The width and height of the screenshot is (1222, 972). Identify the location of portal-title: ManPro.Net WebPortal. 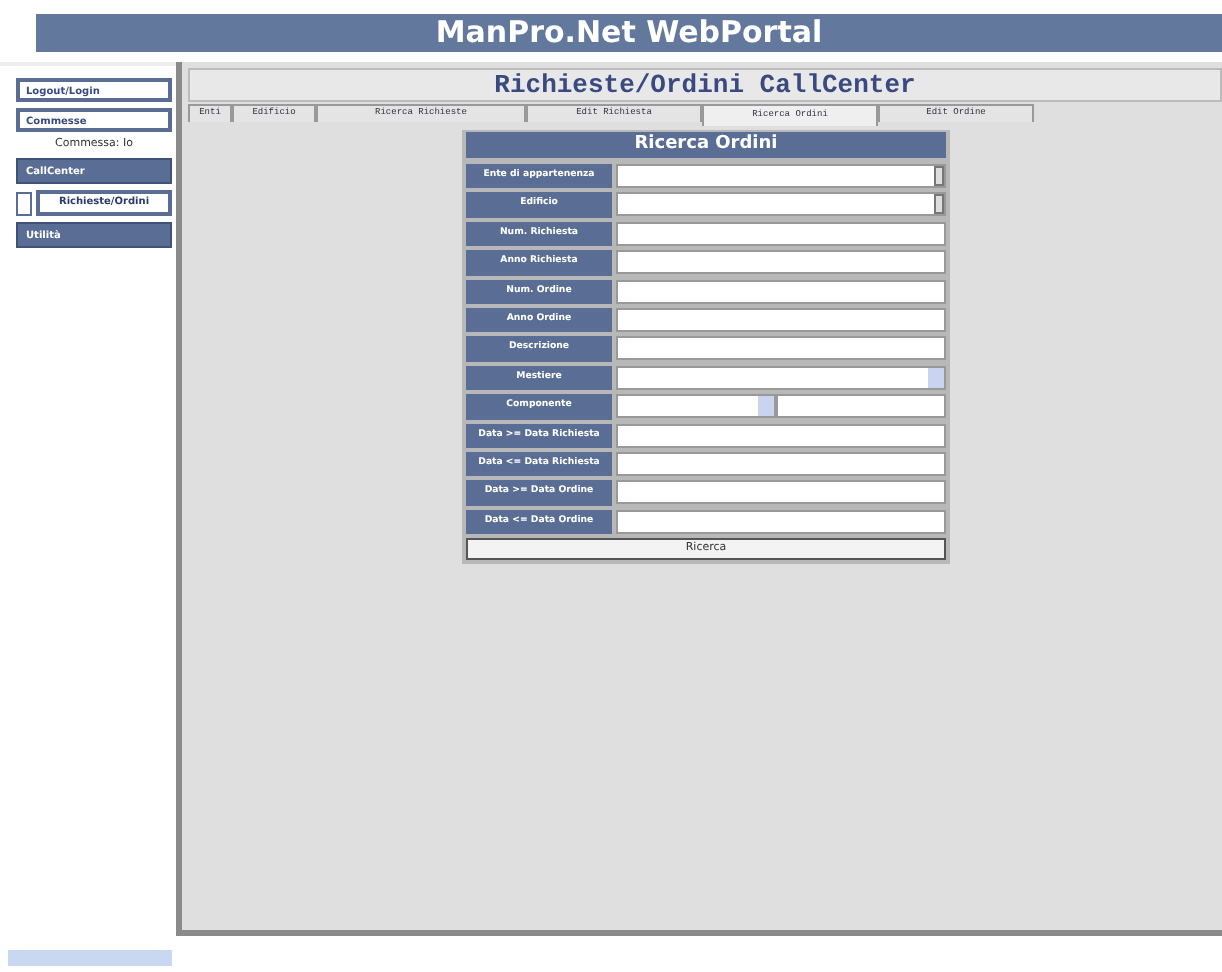
(629, 33).